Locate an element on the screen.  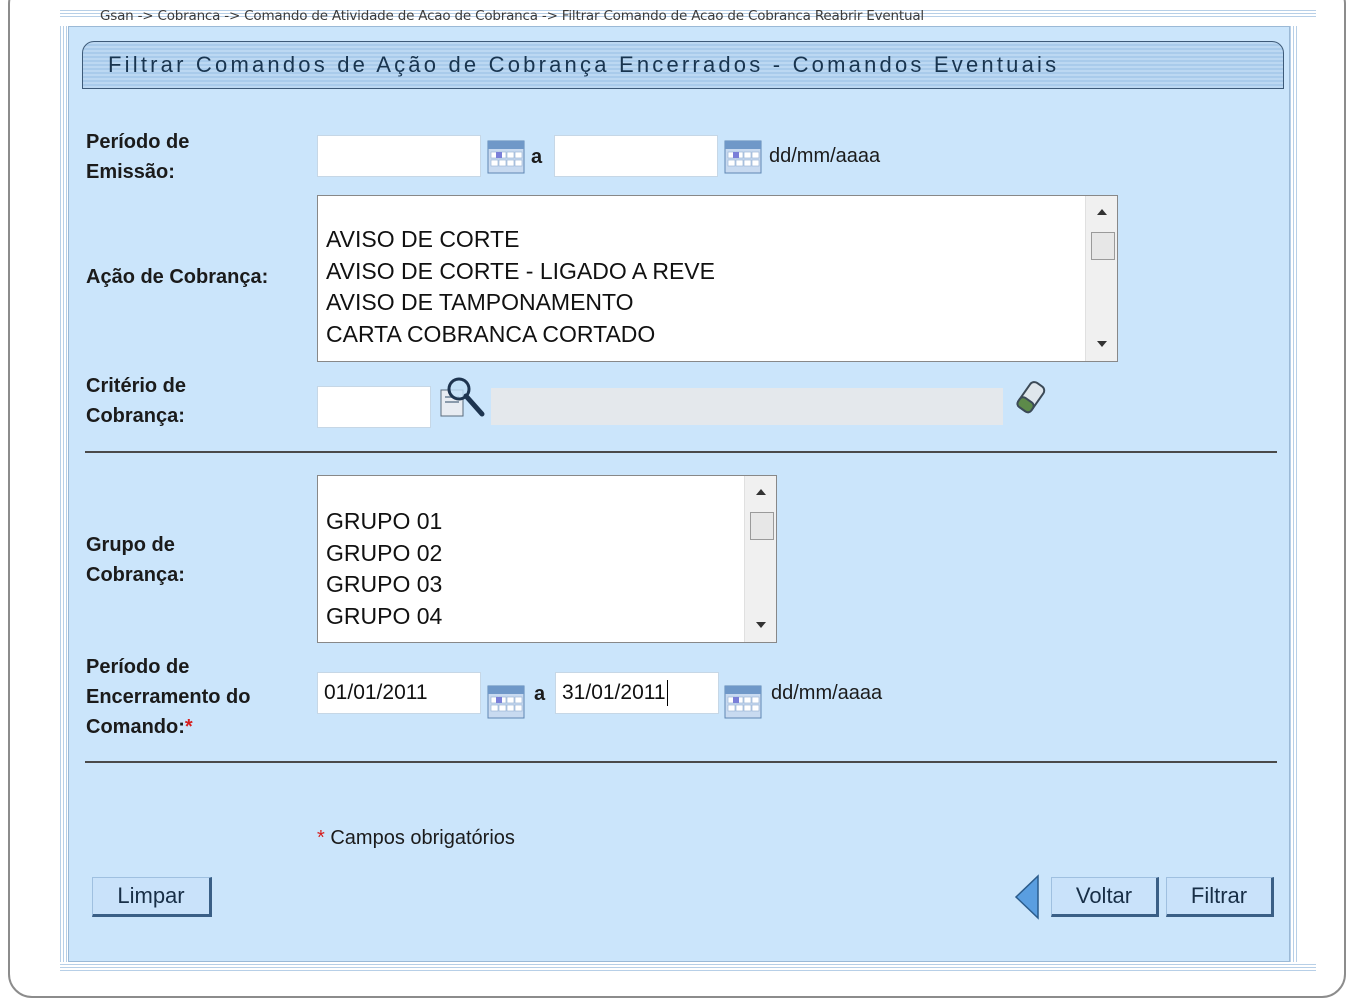
emissao-format-hint: dd/mm/aaaa is located at coordinates (825, 156).